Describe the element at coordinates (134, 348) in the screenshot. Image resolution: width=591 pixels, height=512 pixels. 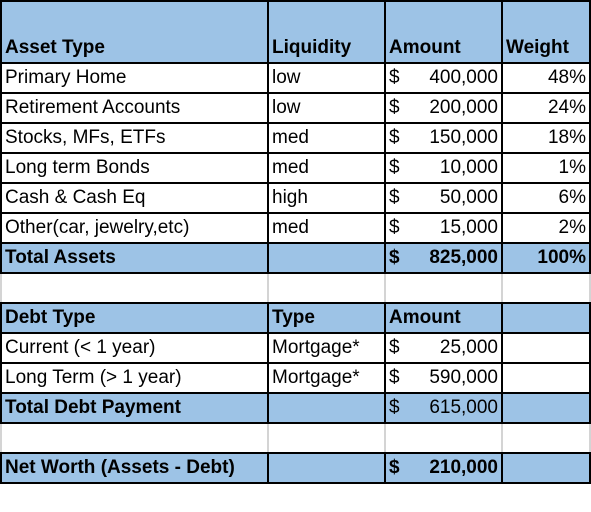
I see `debt-type-cell: Current (< 1 year)` at that location.